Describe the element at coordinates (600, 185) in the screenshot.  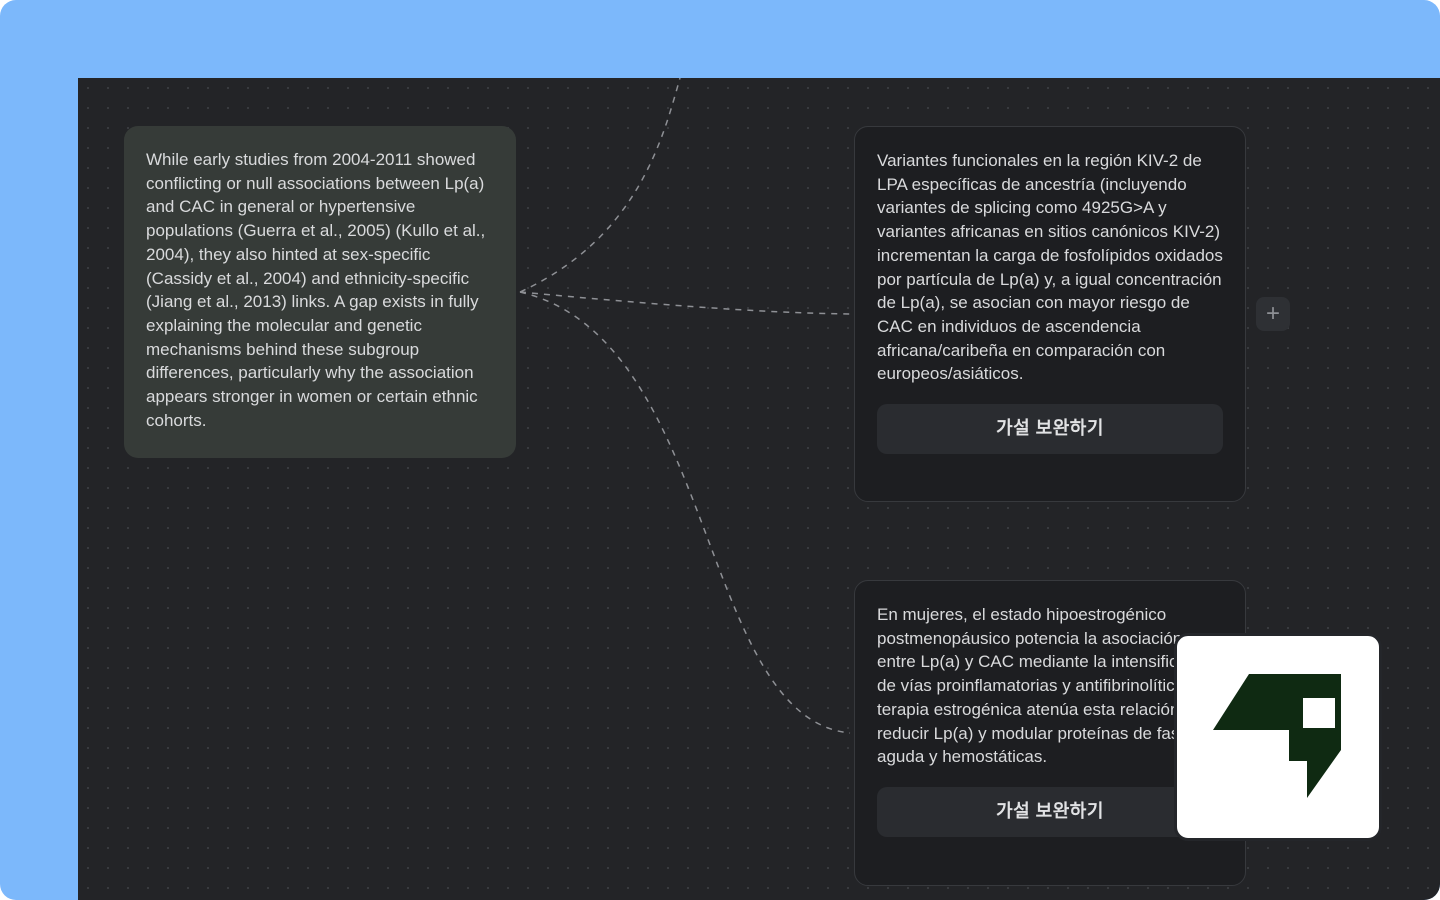
I see `edge-to-parent` at that location.